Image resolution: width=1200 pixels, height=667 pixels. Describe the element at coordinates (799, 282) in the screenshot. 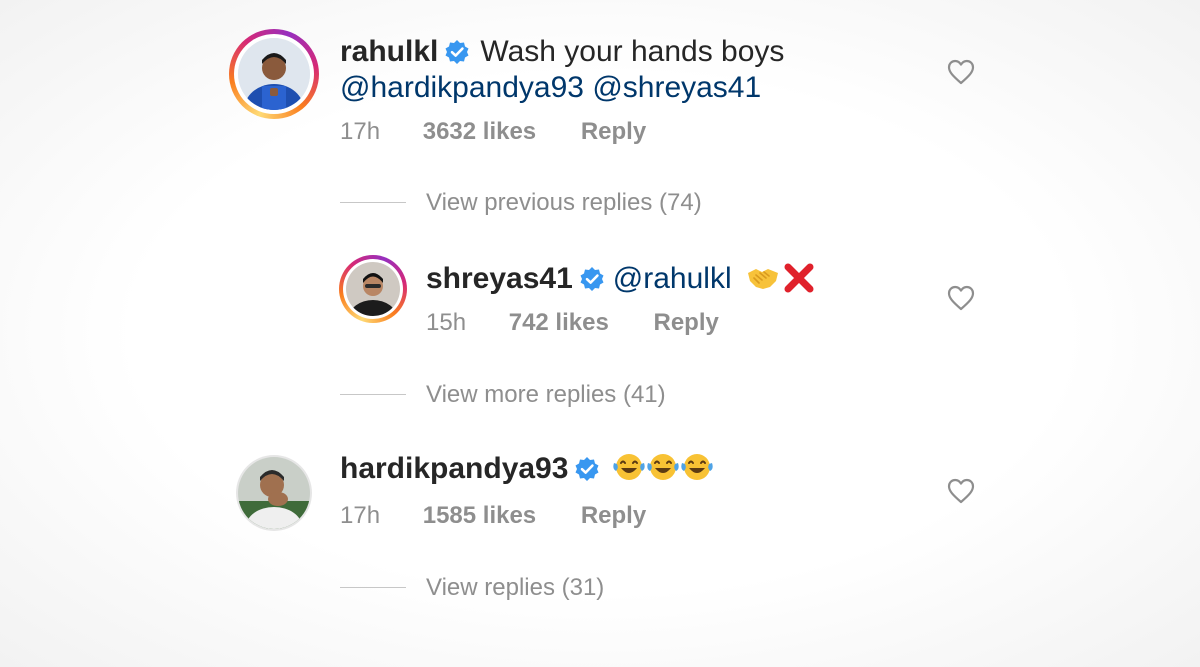

I see `cross-mark-emoji` at that location.